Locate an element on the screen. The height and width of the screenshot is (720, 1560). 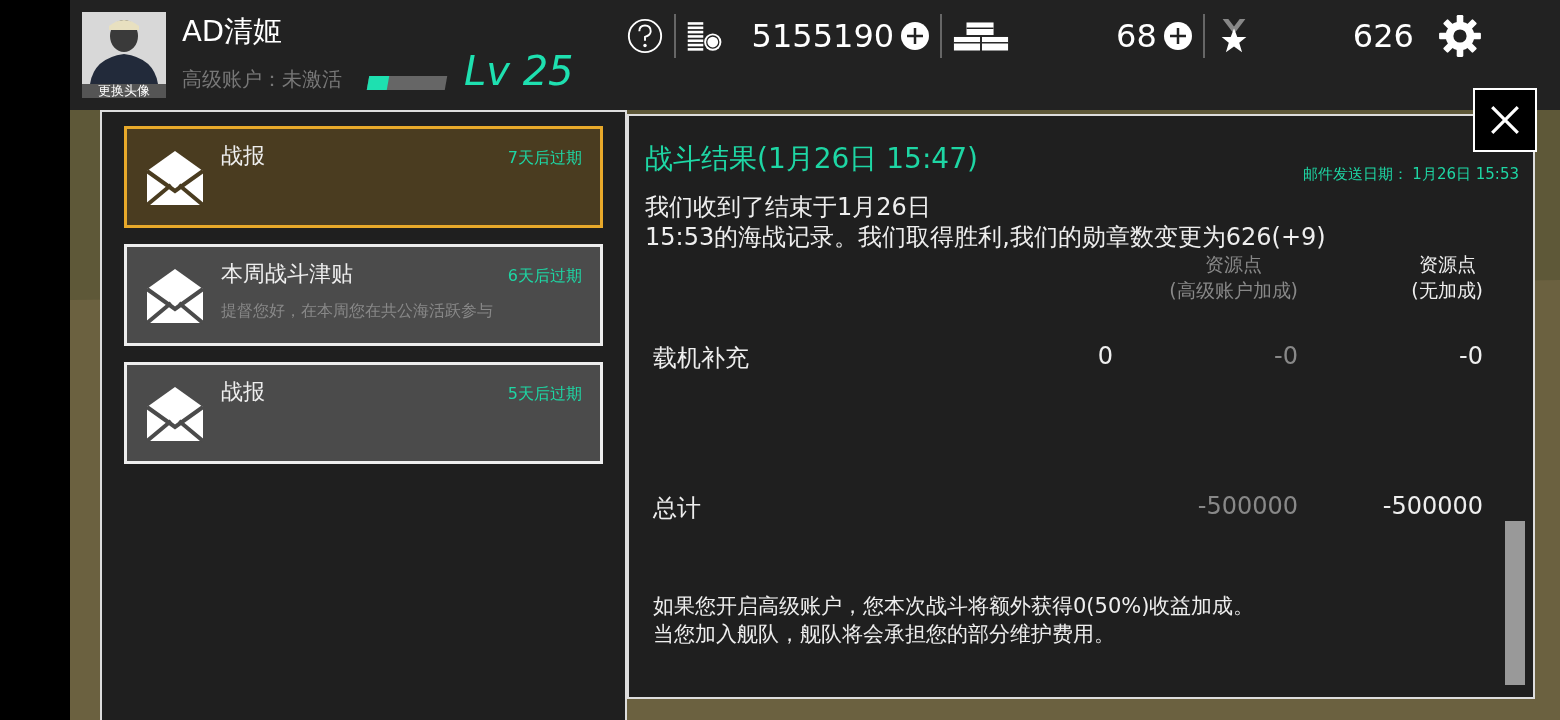
footer-note: 如果您开启高级账户，您本次战斗将额外获得0(50%)收益加成。 is located at coordinates (954, 606).